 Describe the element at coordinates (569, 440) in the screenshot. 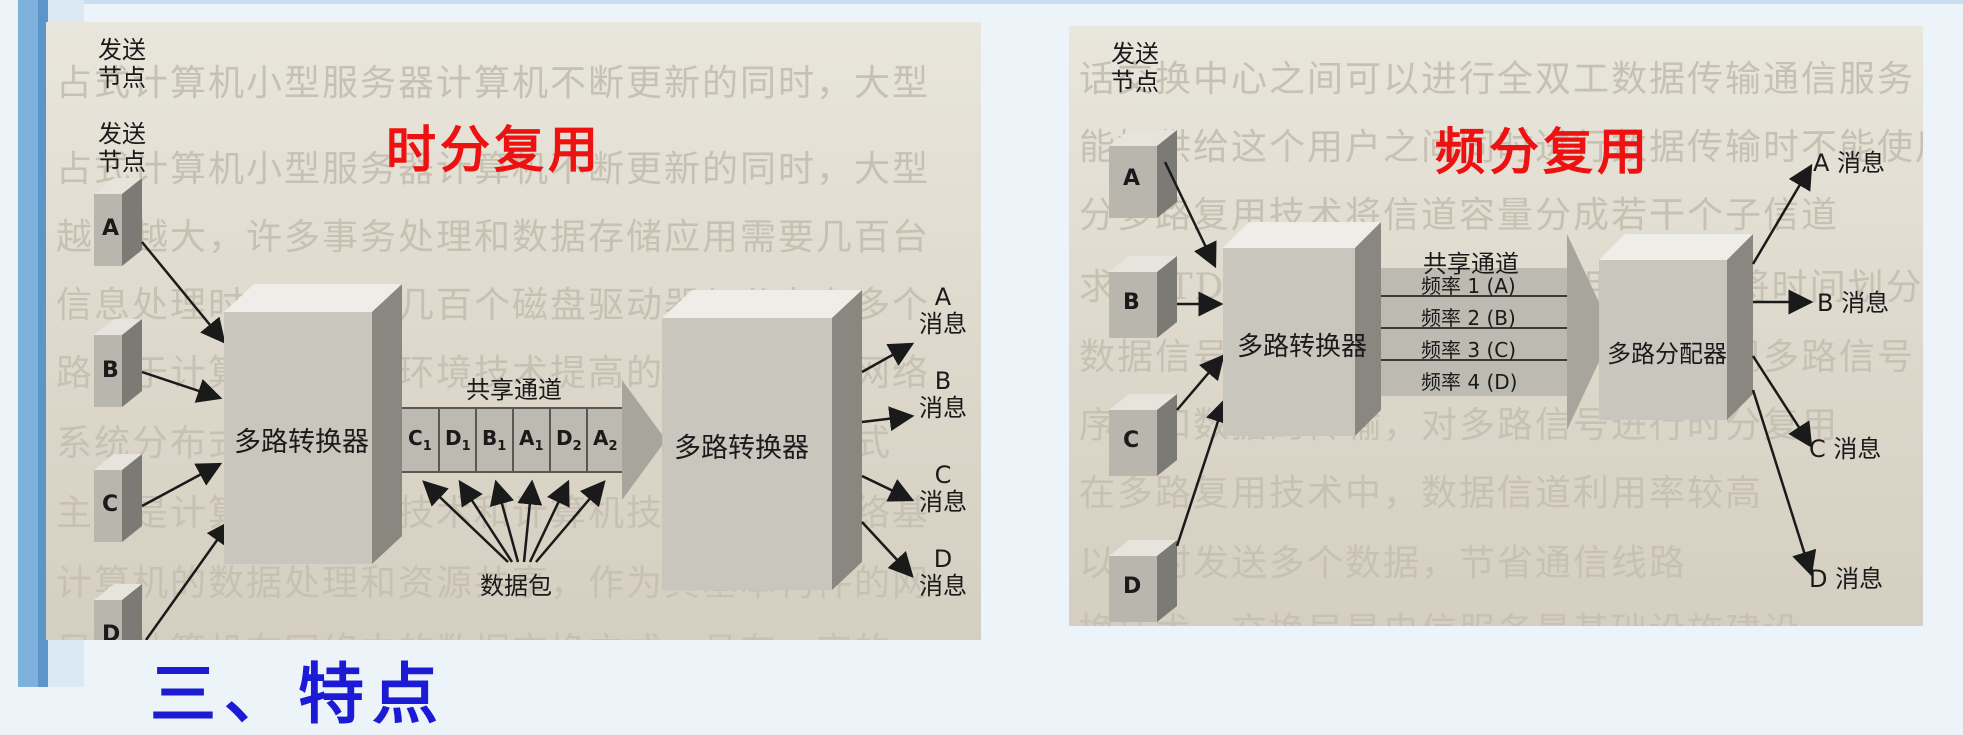

I see `tdm-packet-5: D2` at that location.